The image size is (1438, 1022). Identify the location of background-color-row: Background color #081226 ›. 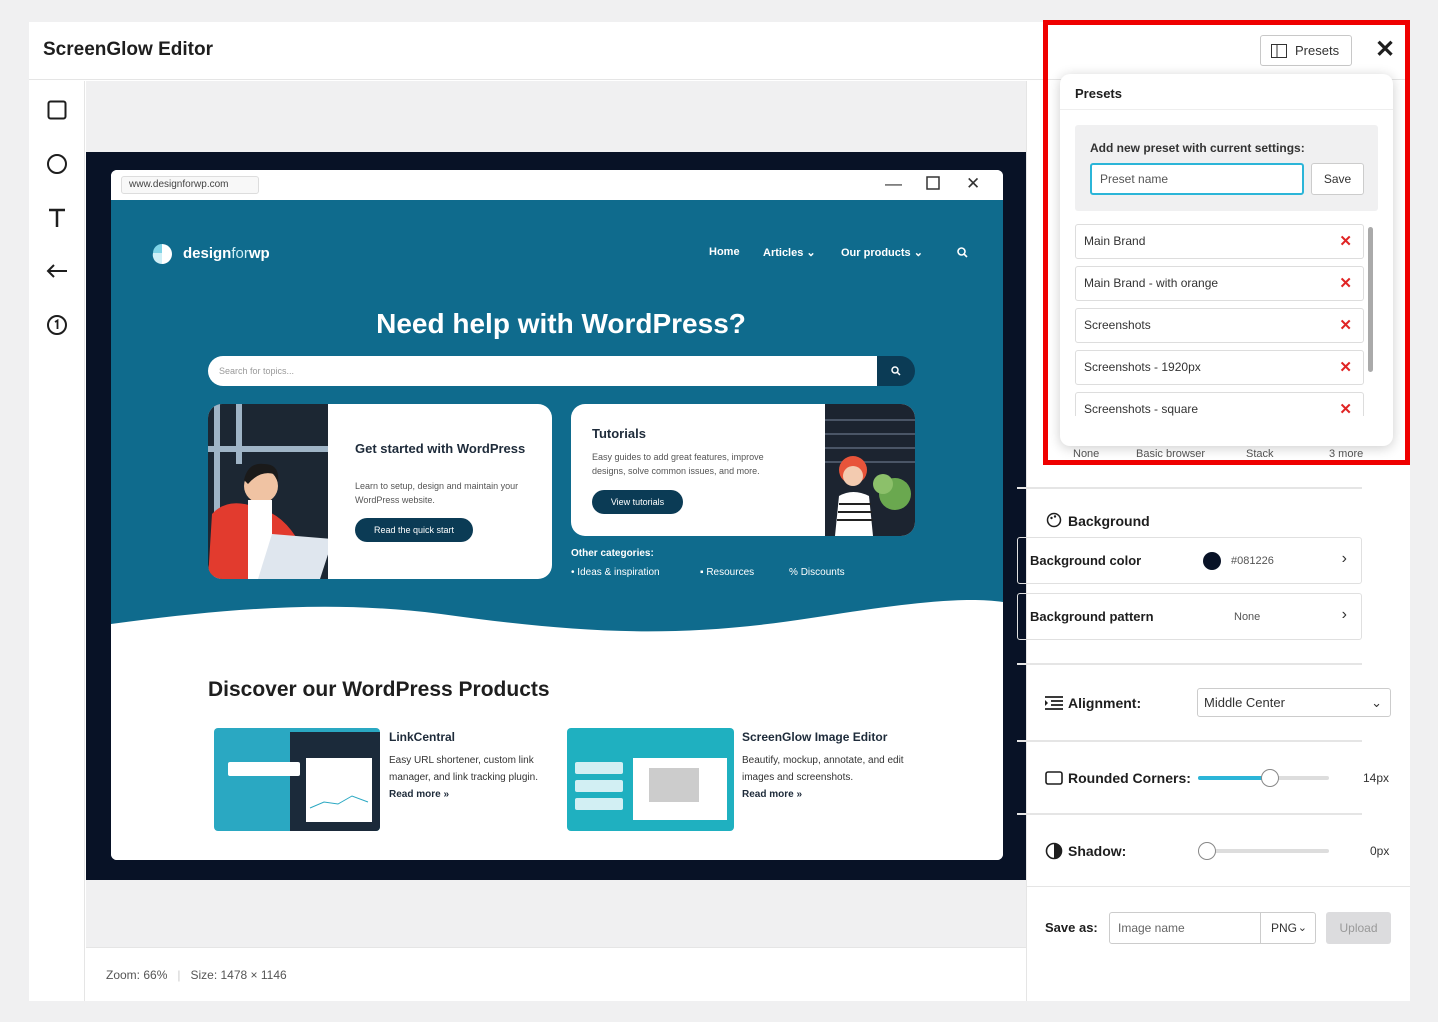
(1189, 560).